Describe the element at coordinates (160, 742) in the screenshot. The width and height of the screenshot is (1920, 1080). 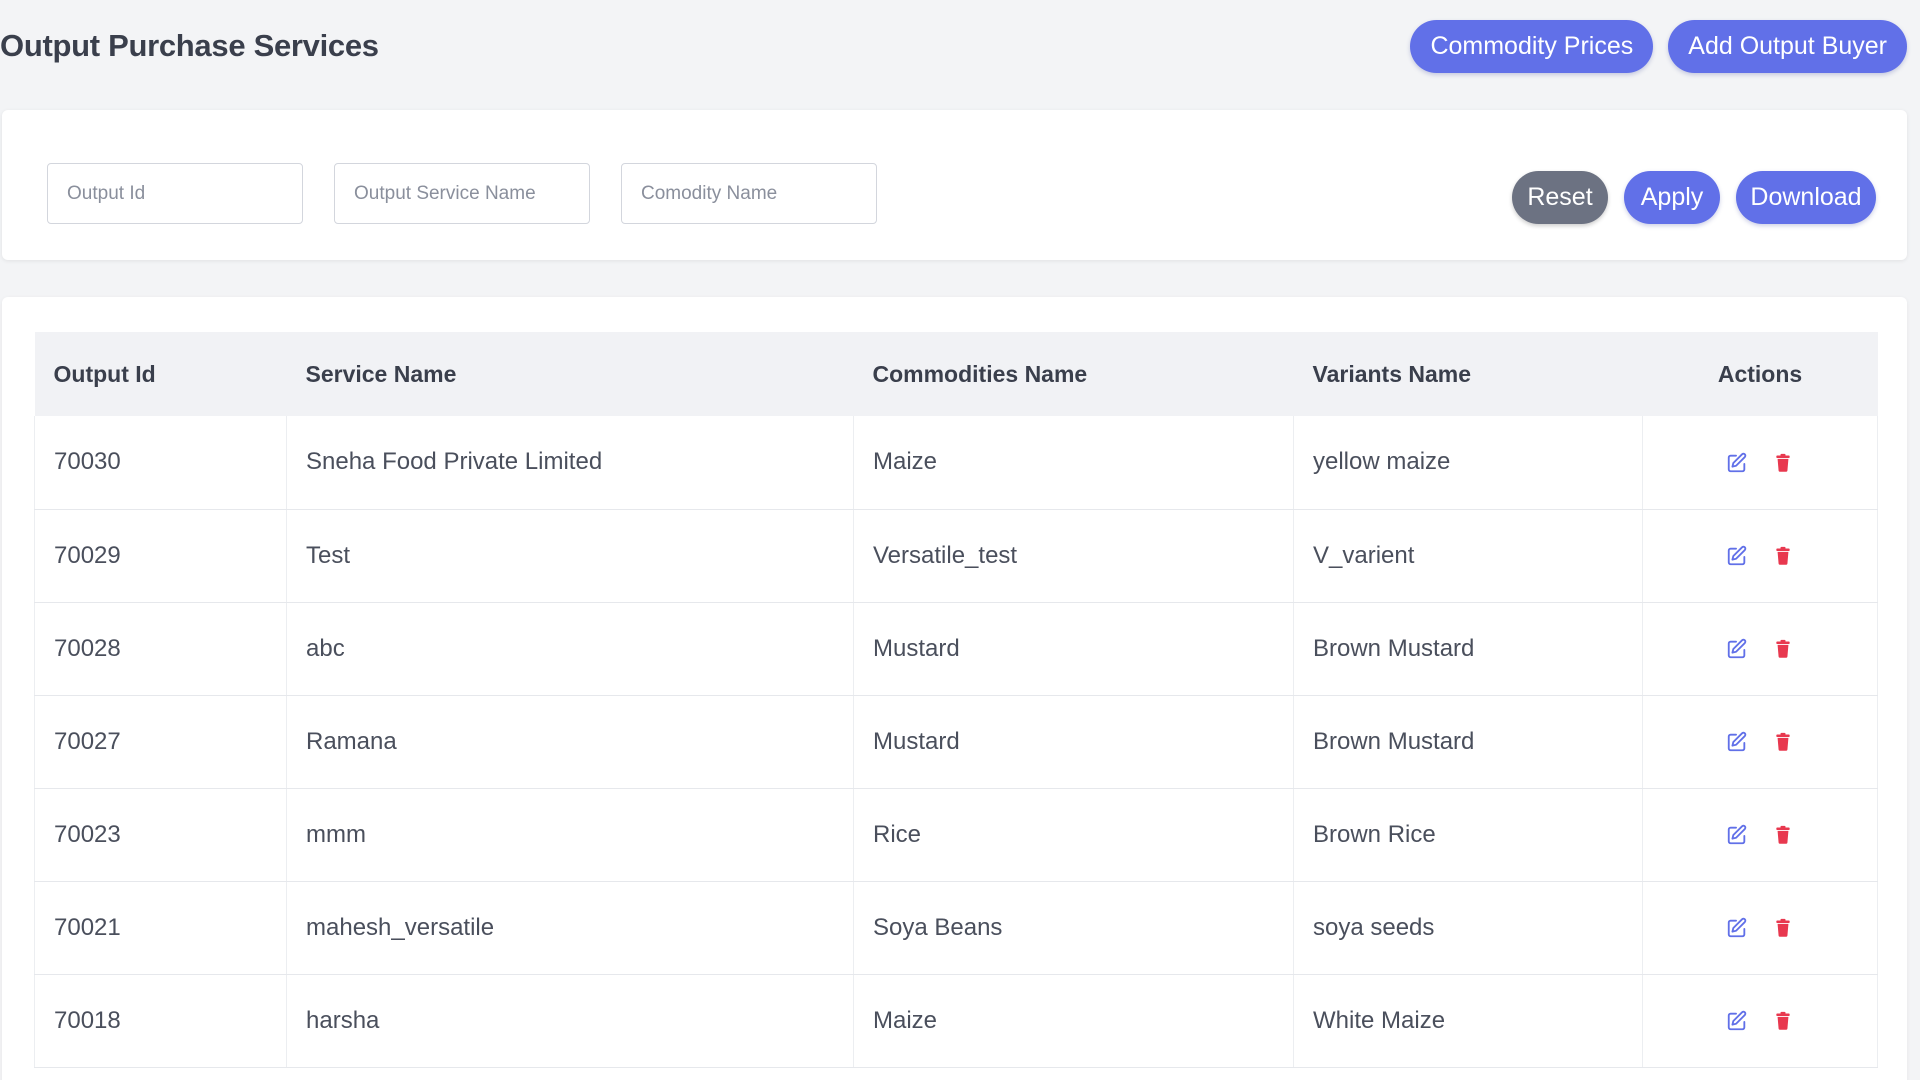
I see `output-id-cell: 70027` at that location.